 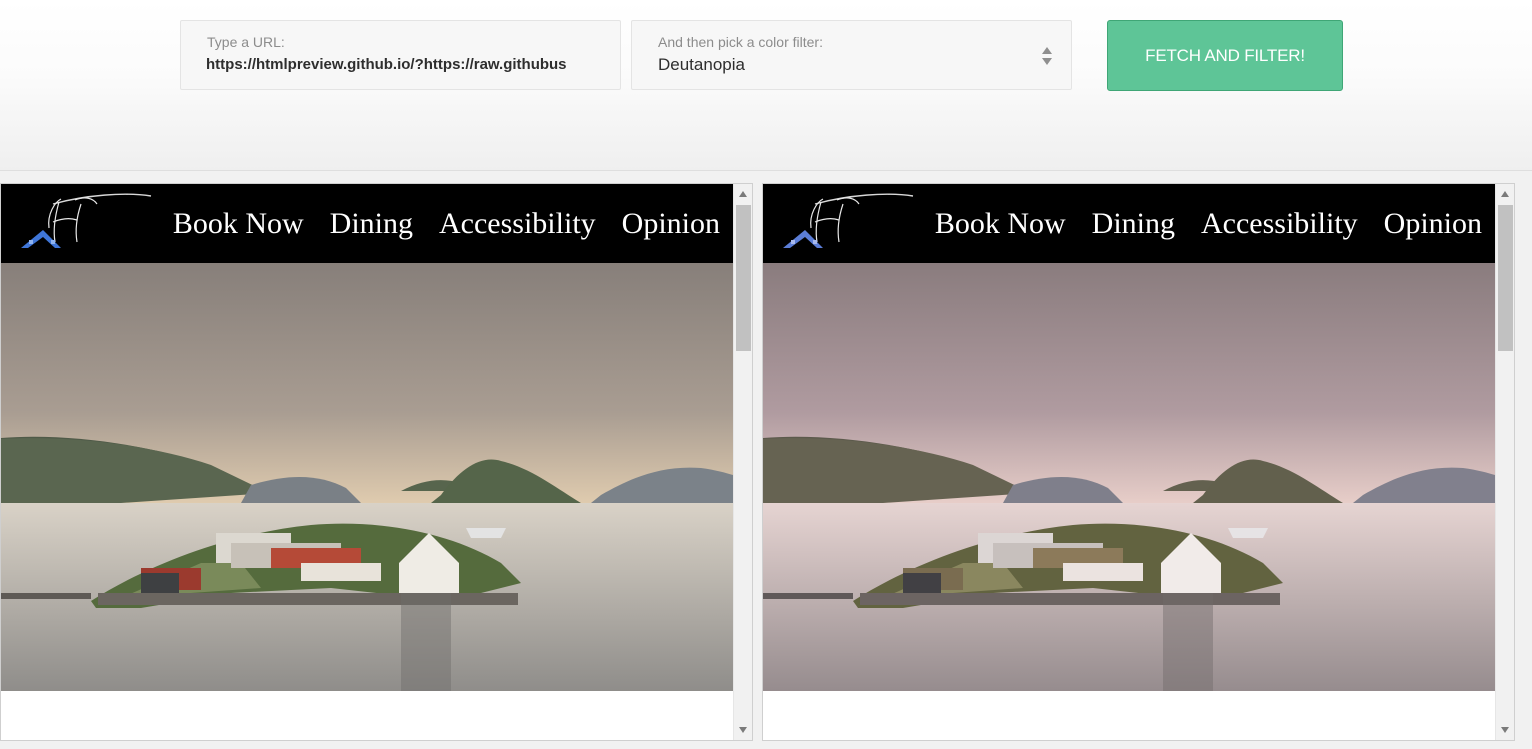 I want to click on filter-selected-value: Deutanopia, so click(x=701, y=65).